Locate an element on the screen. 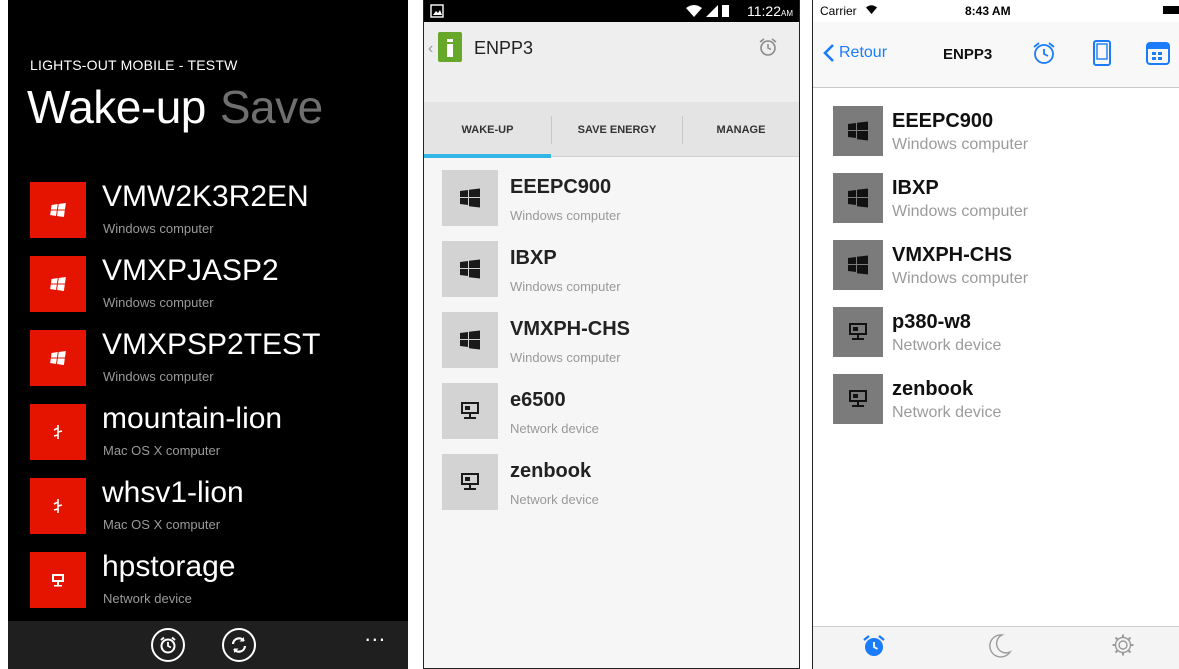 The width and height of the screenshot is (1179, 669). refresh-icon is located at coordinates (239, 645).